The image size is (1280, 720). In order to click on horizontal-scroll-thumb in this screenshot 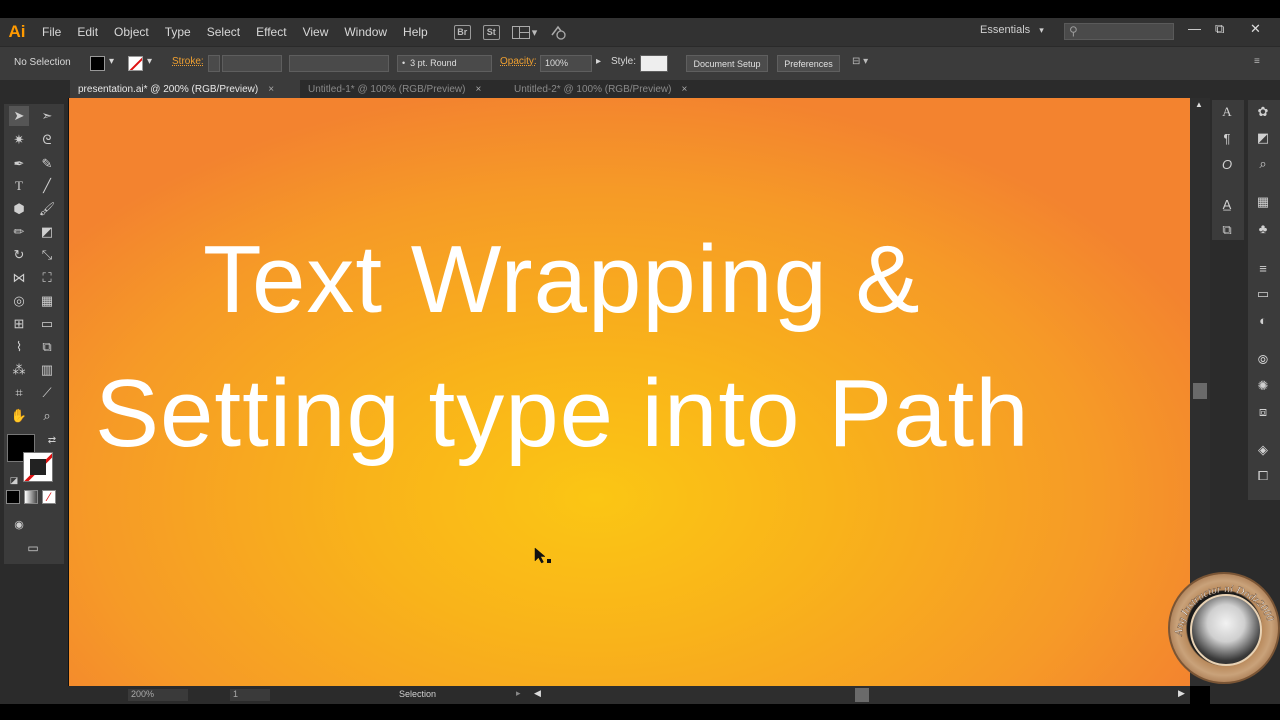, I will do `click(862, 695)`.